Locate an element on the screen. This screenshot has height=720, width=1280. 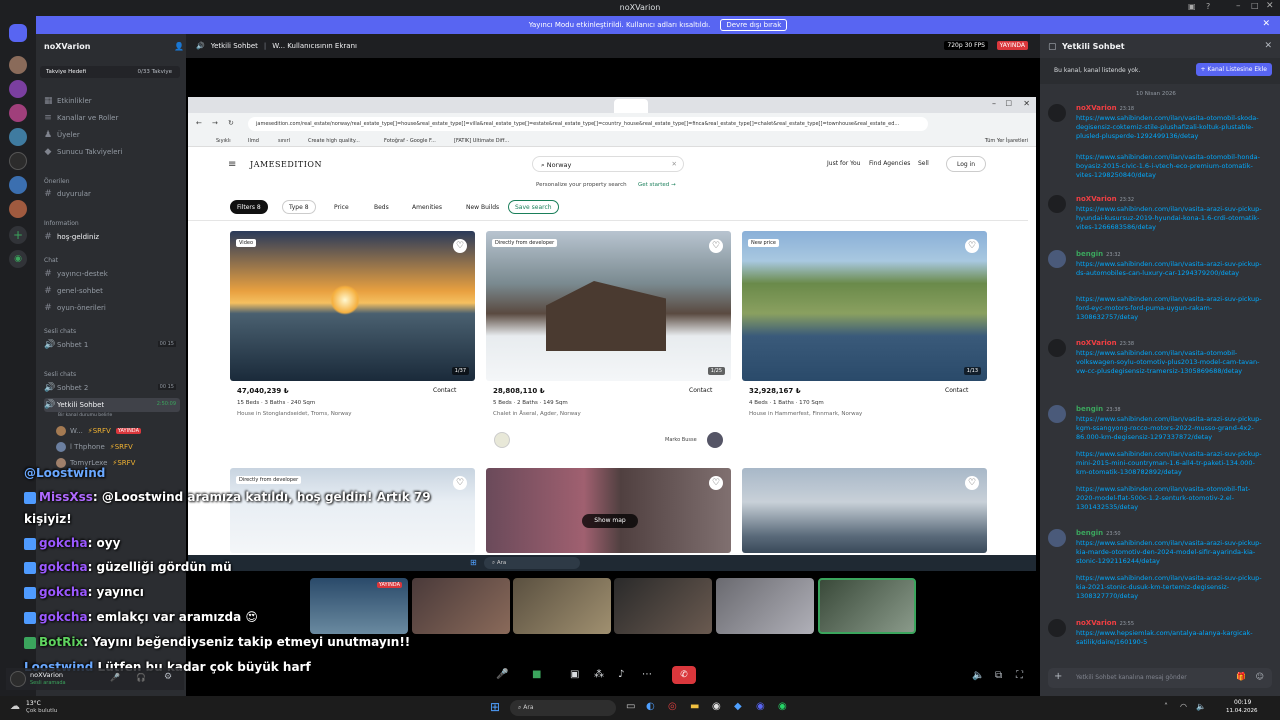
amenities-filter: Amenities is located at coordinates (427, 207).